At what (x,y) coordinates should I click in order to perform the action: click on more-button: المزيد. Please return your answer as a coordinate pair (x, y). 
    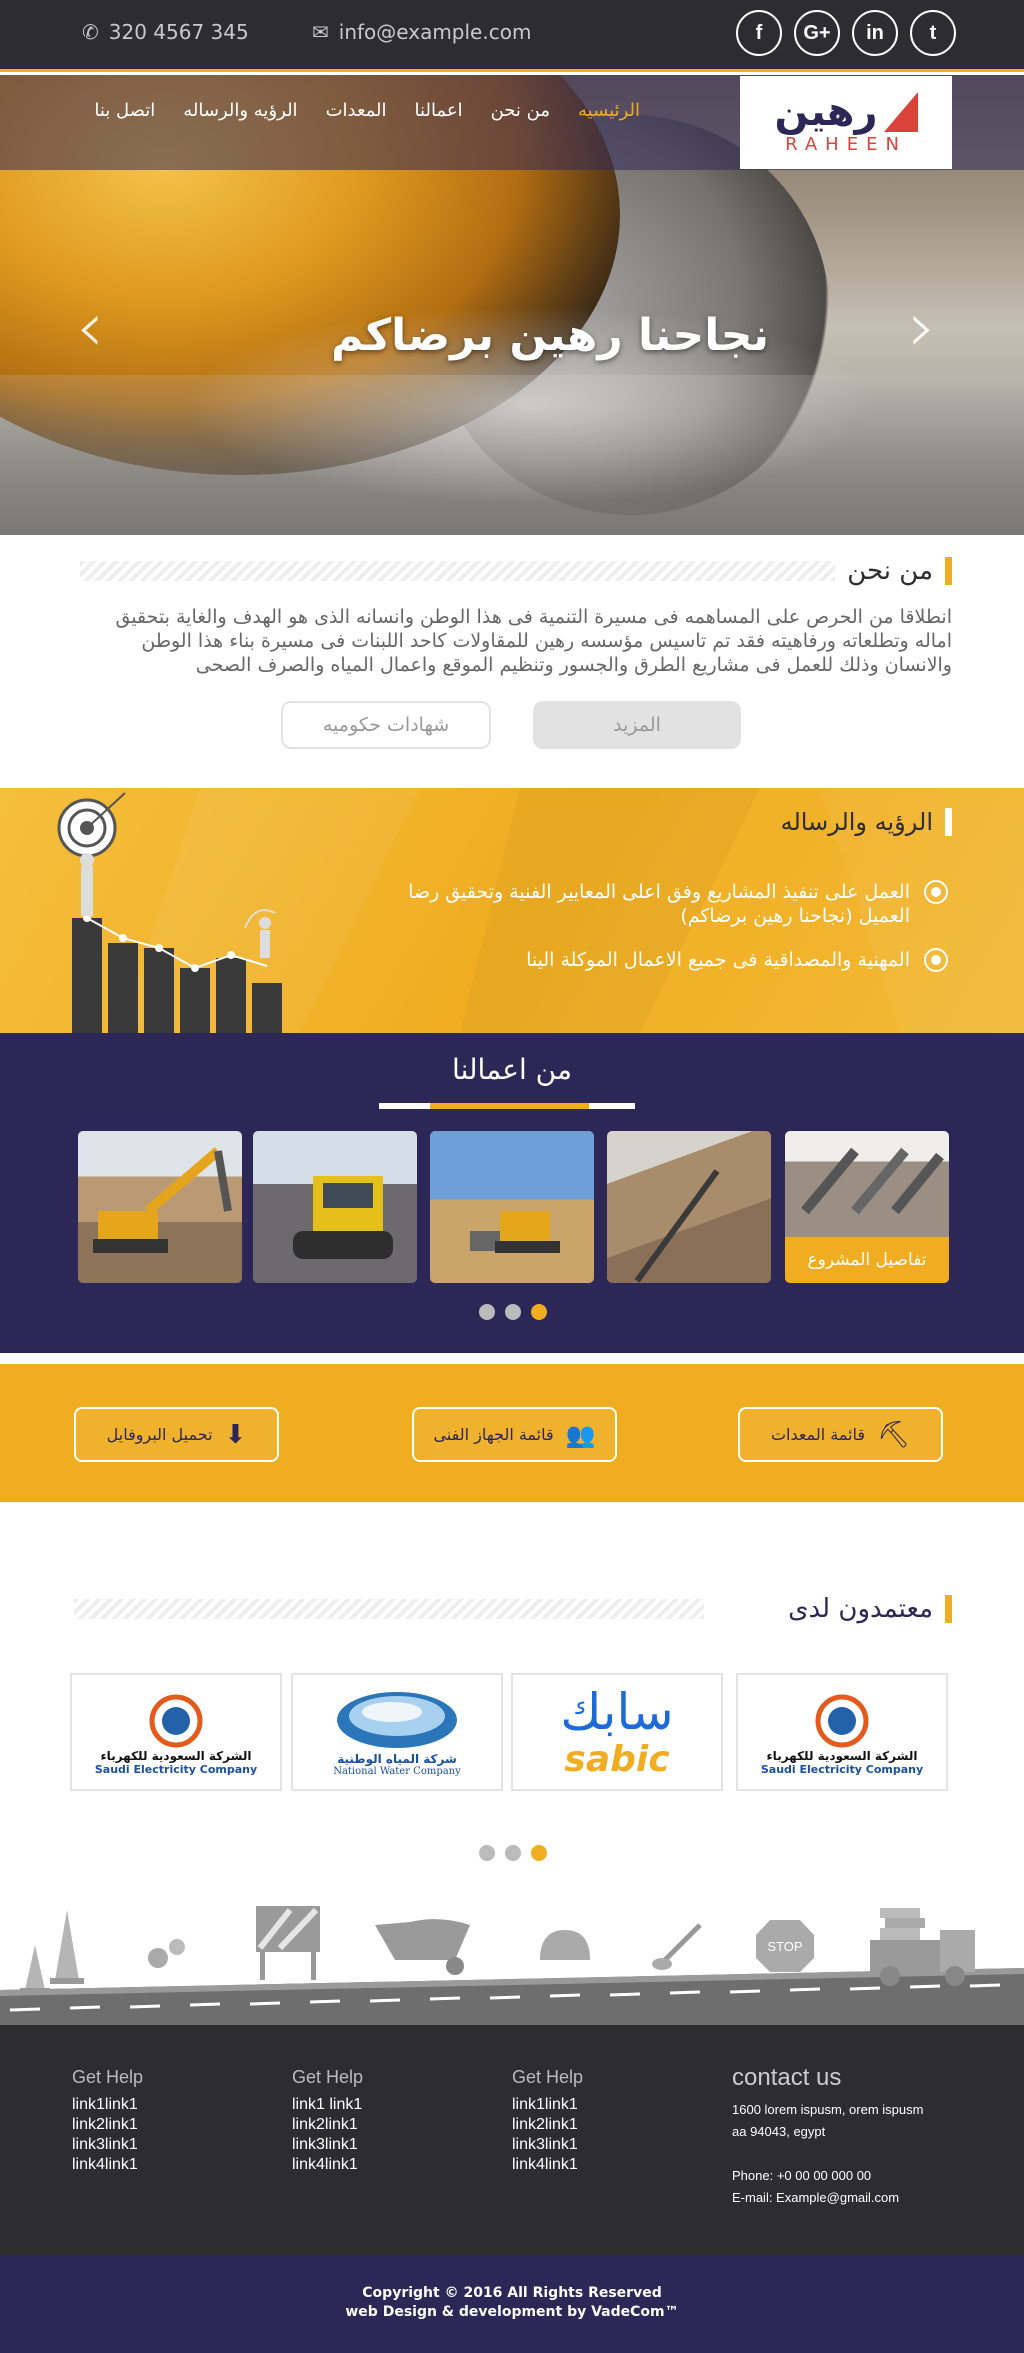
    Looking at the image, I should click on (637, 725).